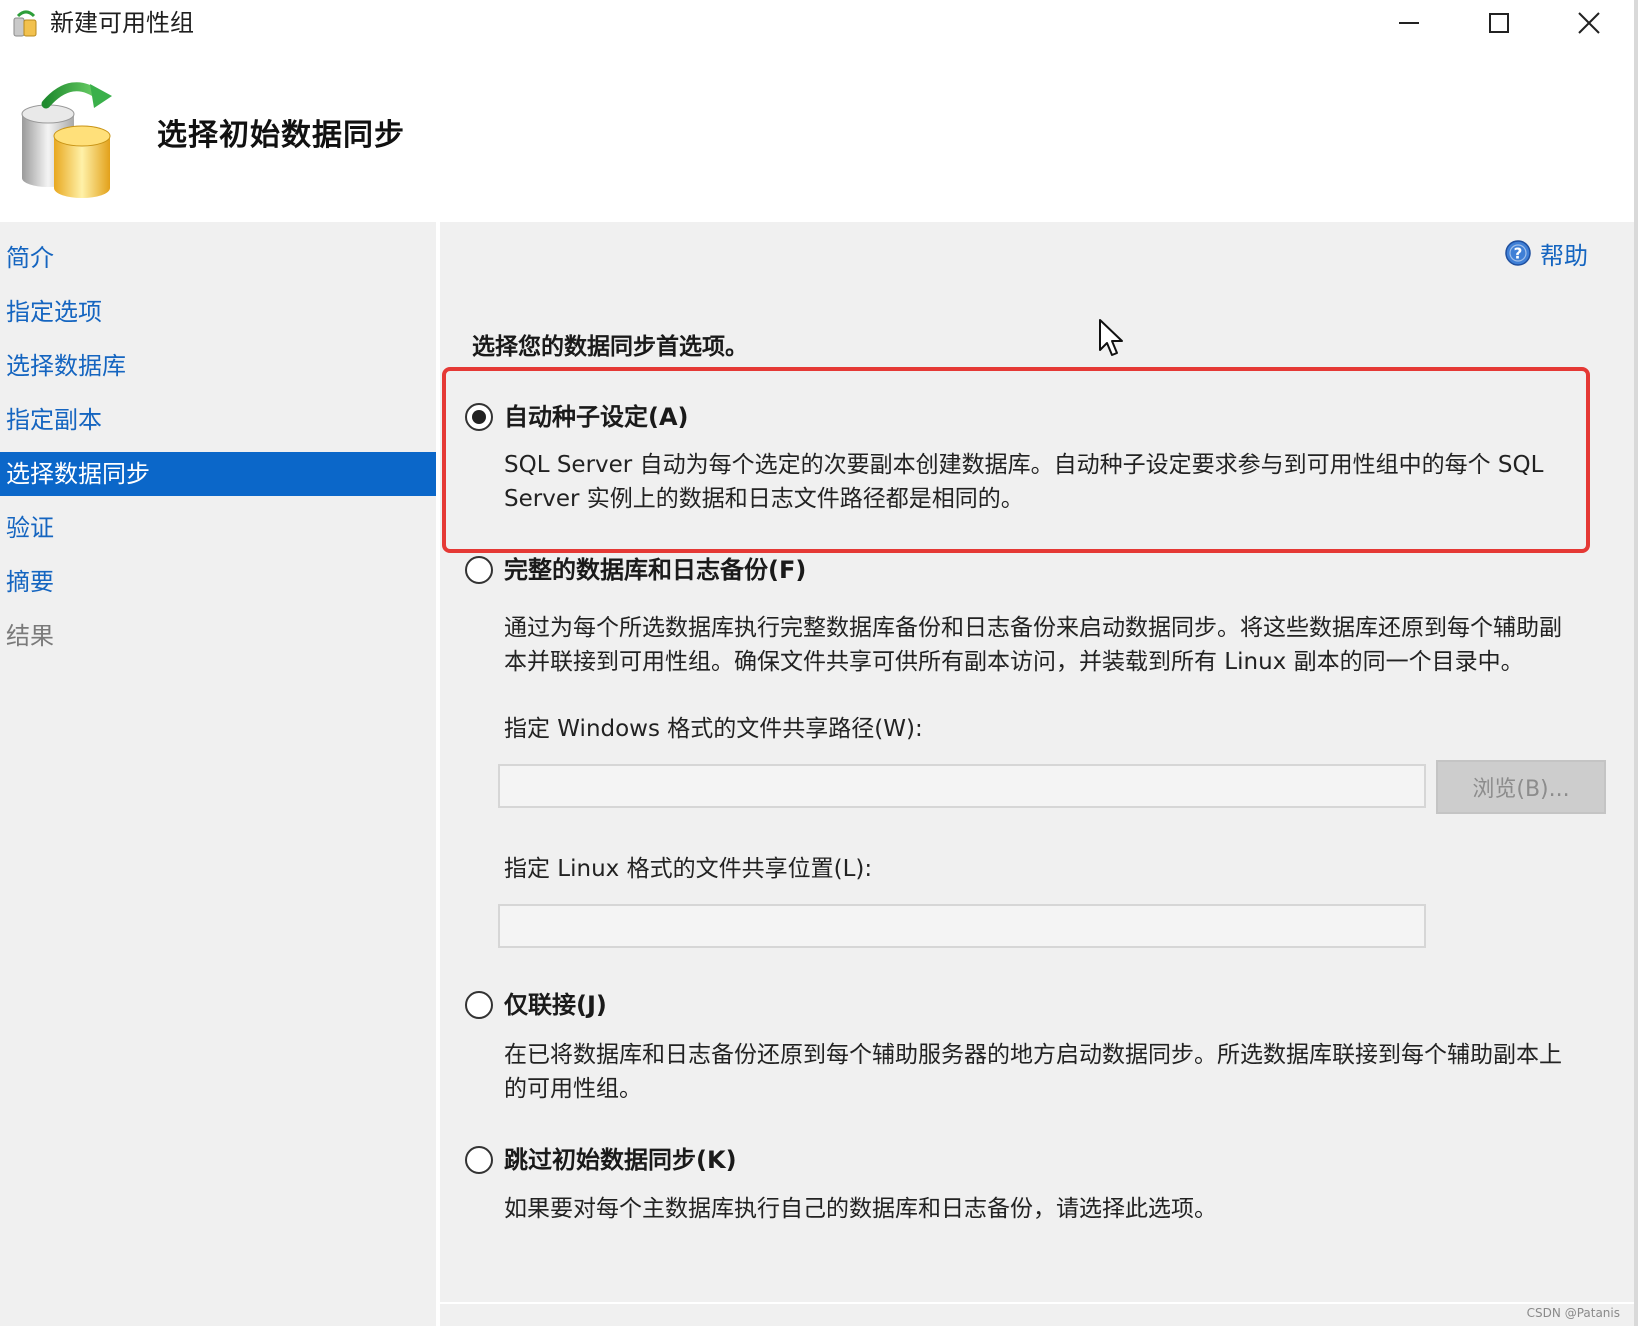  I want to click on maximize-button, so click(1499, 23).